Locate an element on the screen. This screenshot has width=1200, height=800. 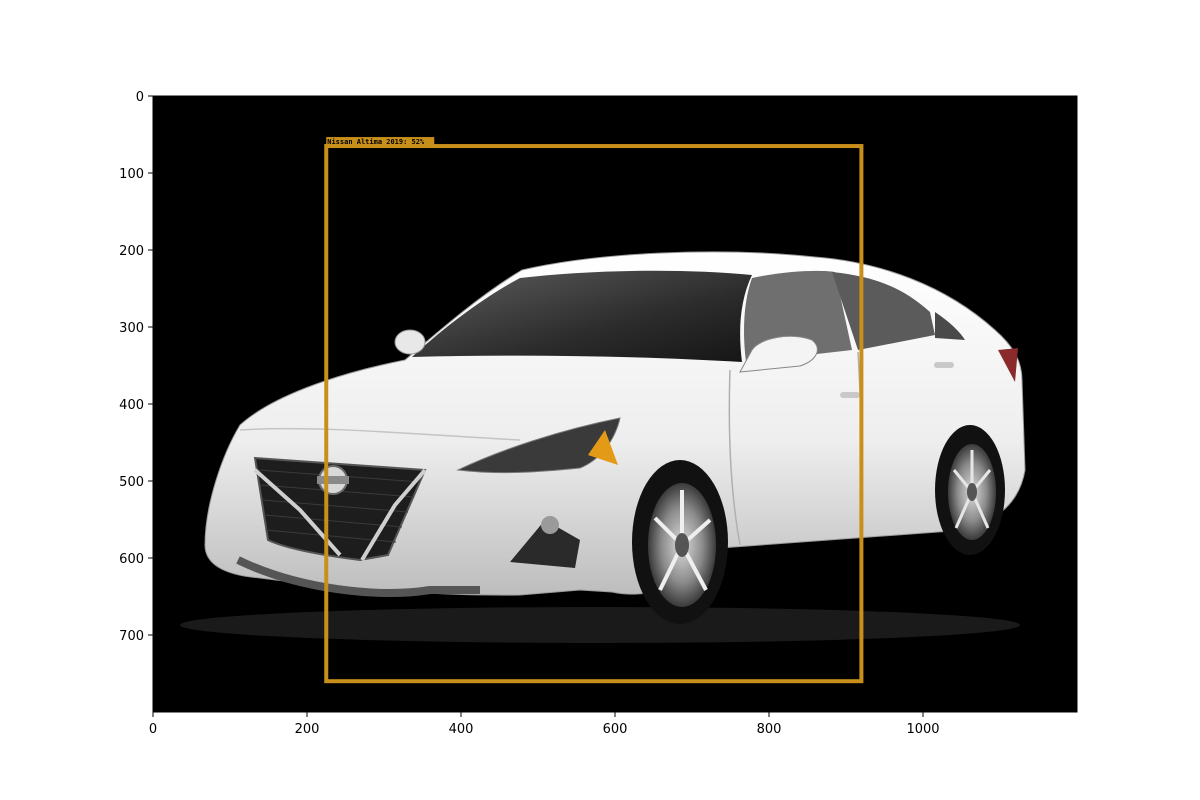
y-tick-label: 500 is located at coordinates (131, 482).